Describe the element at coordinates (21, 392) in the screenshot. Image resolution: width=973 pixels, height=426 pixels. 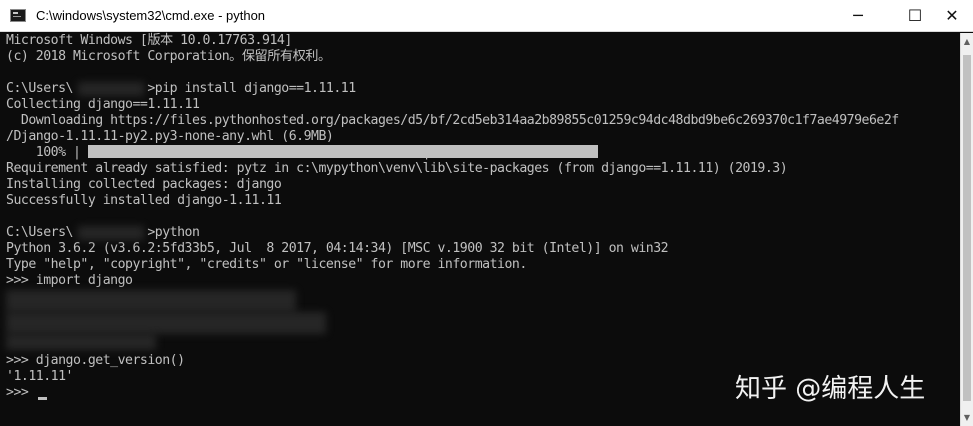
I see `console-line-23: >>>` at that location.